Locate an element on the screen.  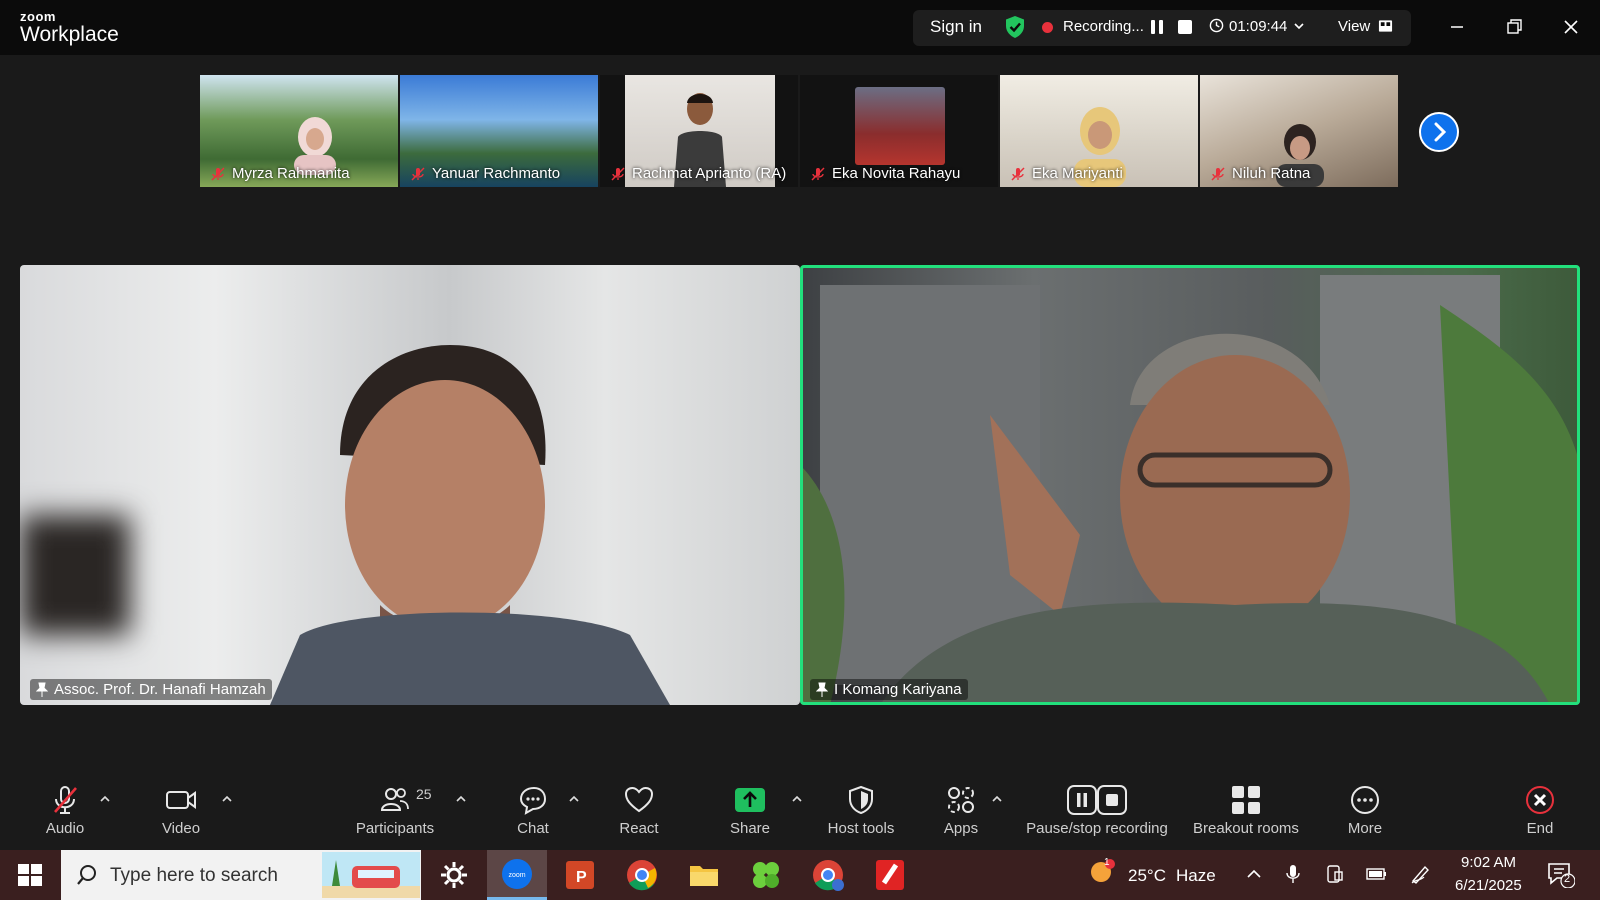
clover-app-icon is located at coordinates (766, 875).